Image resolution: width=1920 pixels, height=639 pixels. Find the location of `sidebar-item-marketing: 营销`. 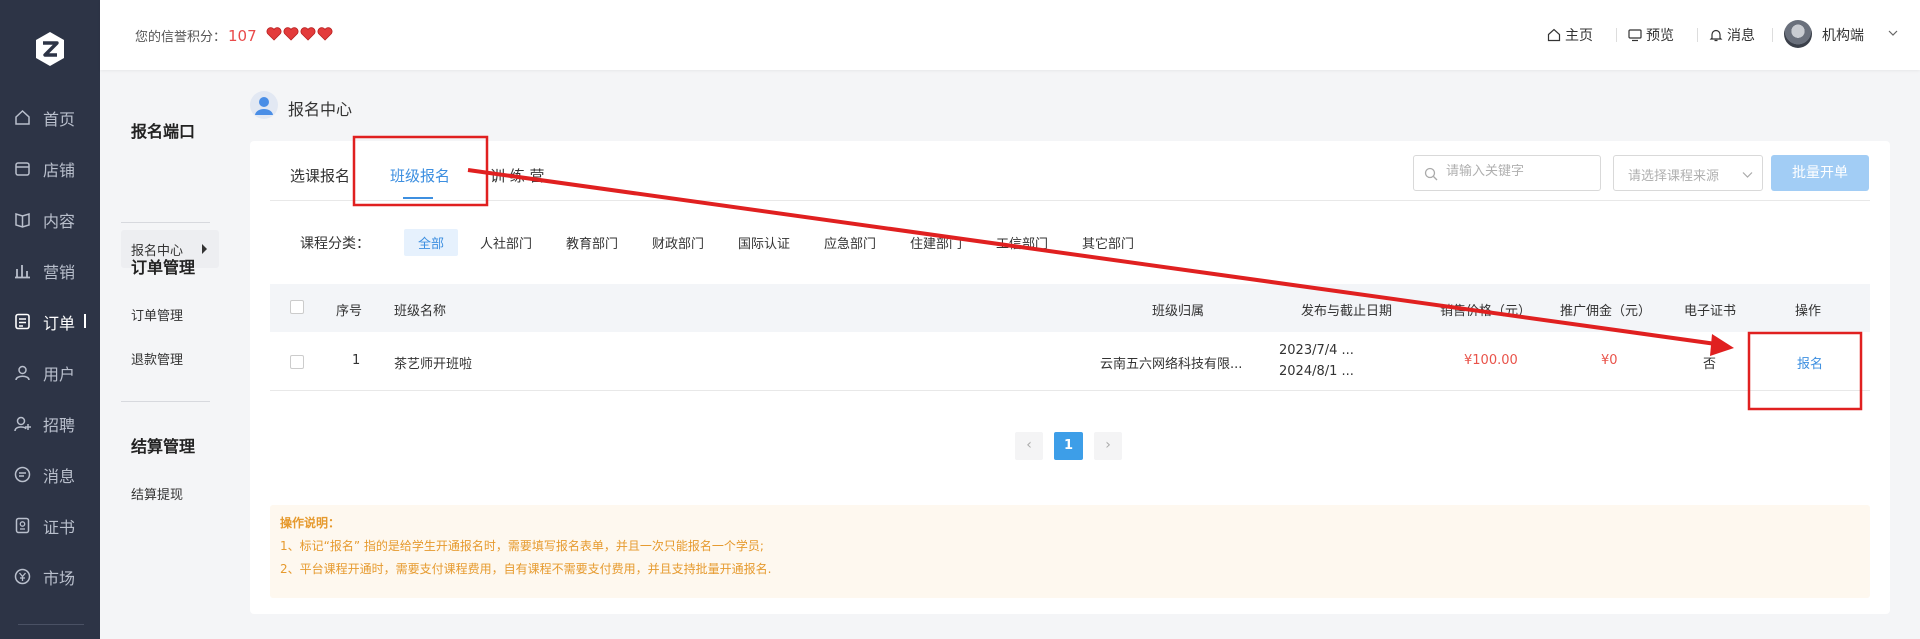

sidebar-item-marketing: 营销 is located at coordinates (50, 270).